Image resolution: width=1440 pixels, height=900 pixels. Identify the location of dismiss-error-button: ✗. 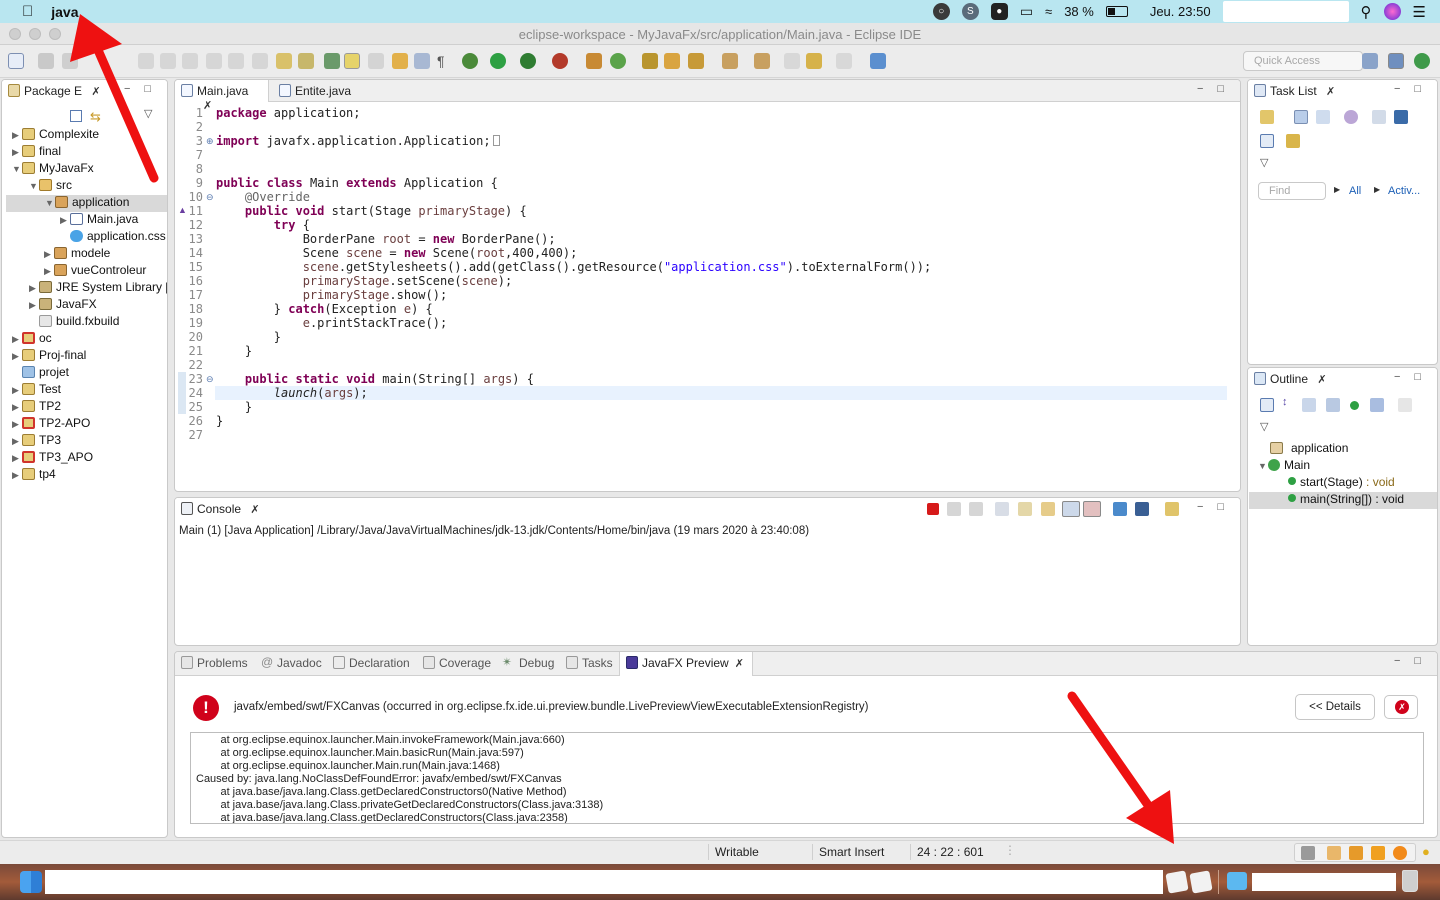
(1401, 707).